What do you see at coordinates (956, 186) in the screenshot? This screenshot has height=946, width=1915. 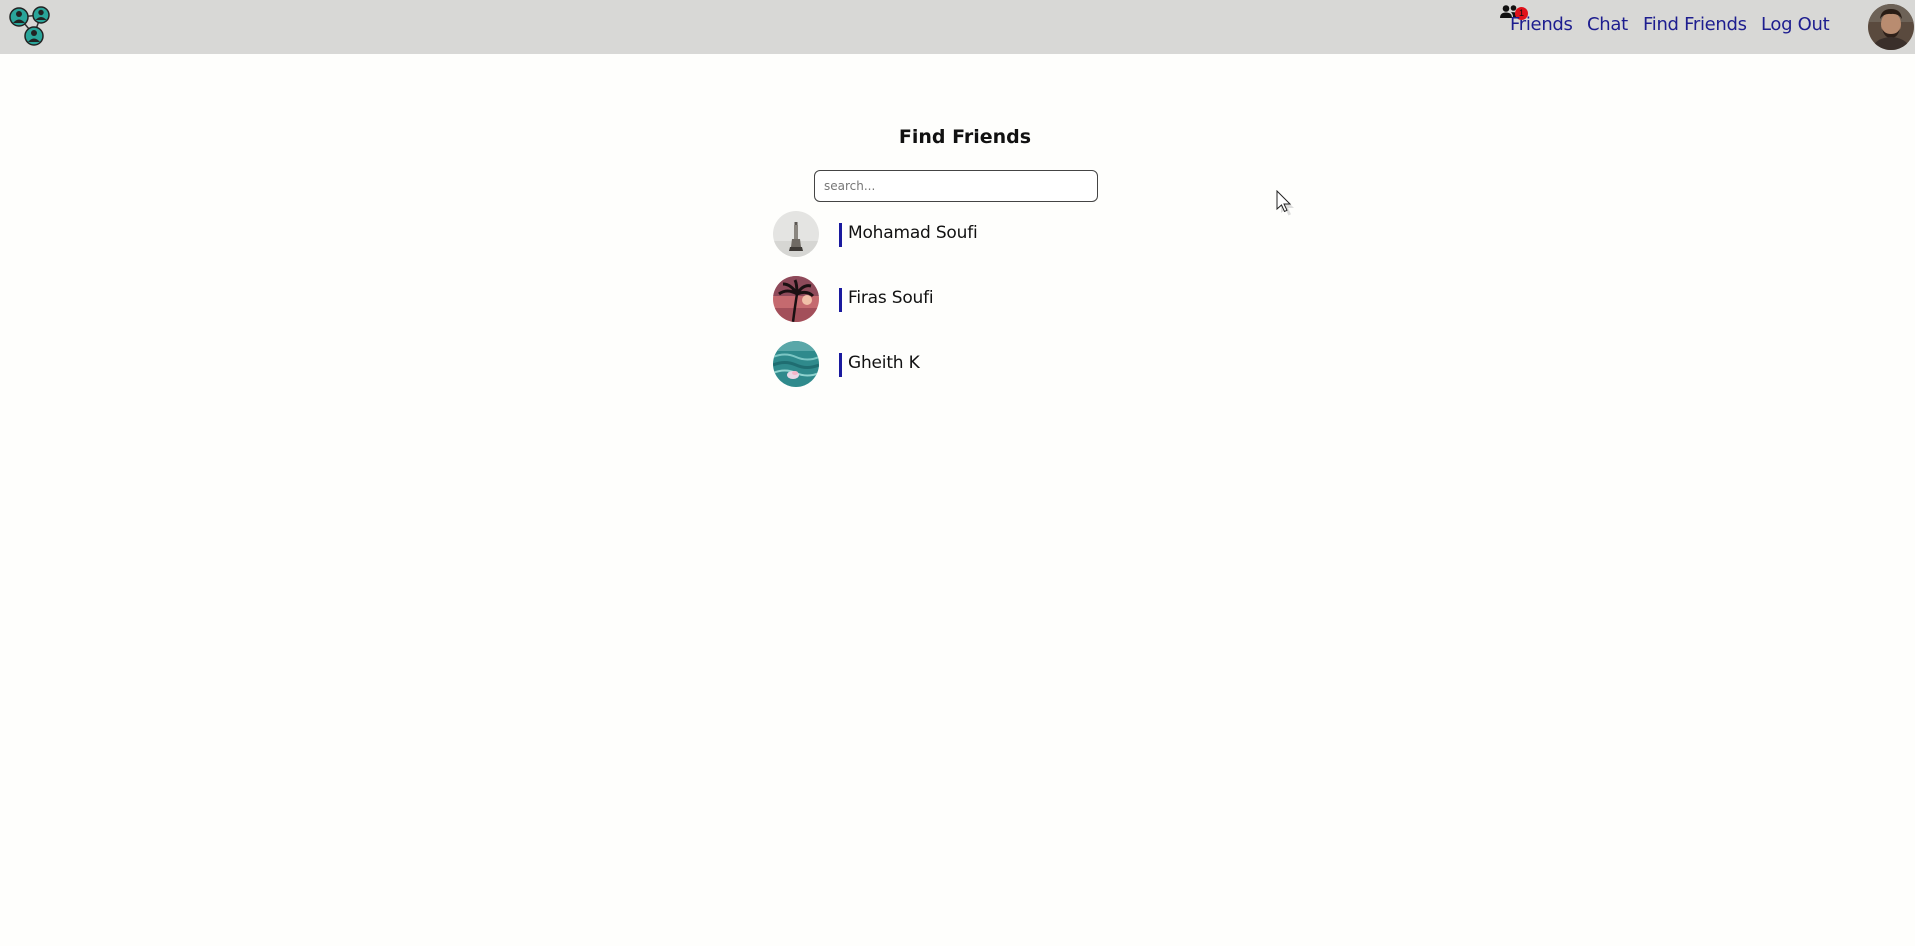 I see `search-input` at bounding box center [956, 186].